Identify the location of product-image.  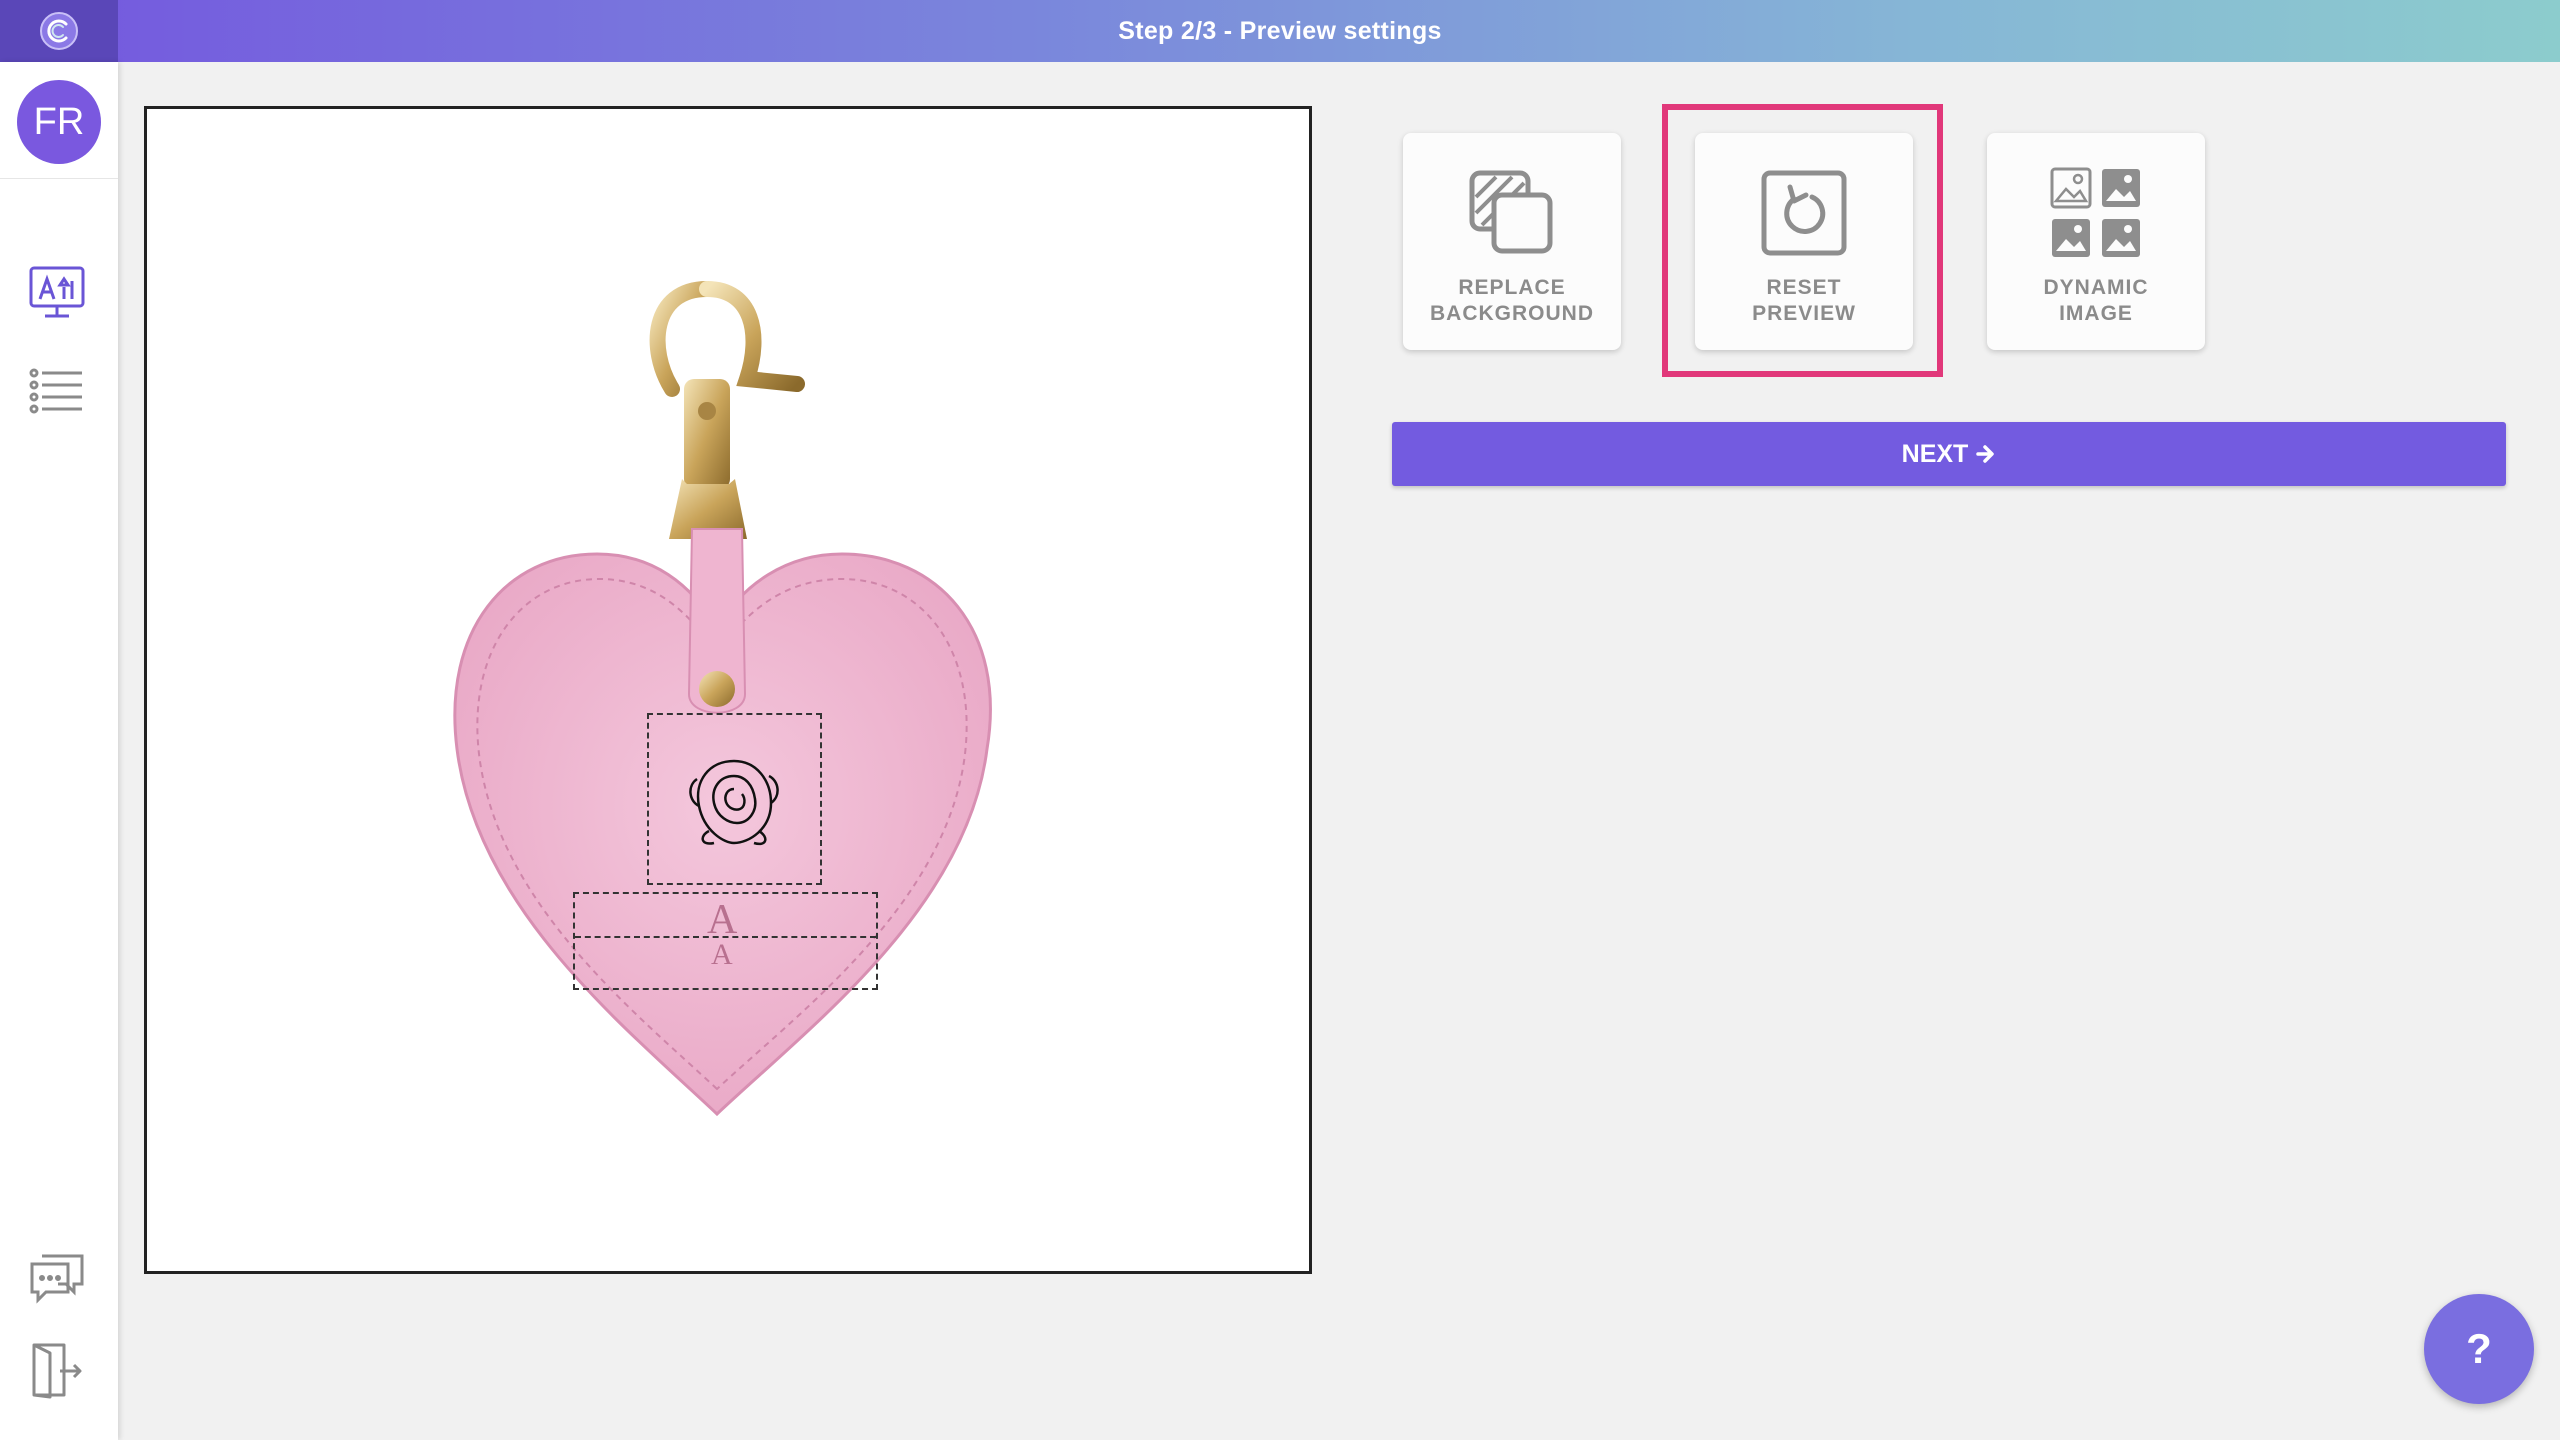
(722, 699).